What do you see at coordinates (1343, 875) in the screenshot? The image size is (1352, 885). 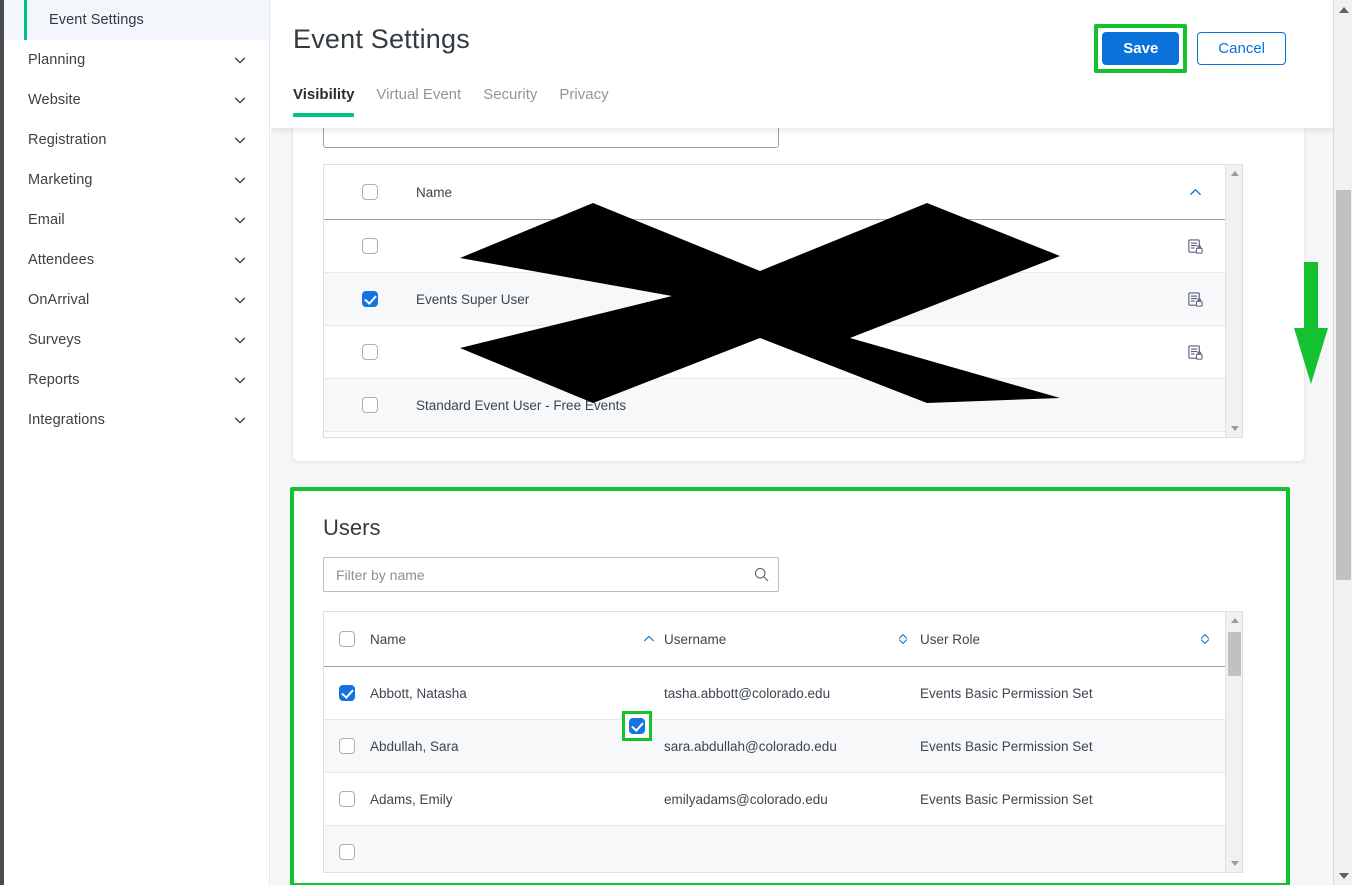 I see `browser-scroll-down-arrow` at bounding box center [1343, 875].